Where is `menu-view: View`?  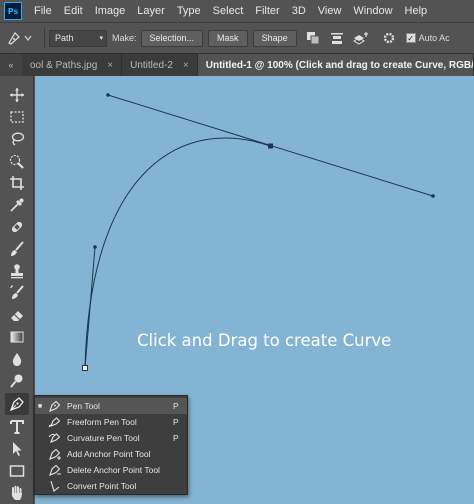 menu-view: View is located at coordinates (330, 11).